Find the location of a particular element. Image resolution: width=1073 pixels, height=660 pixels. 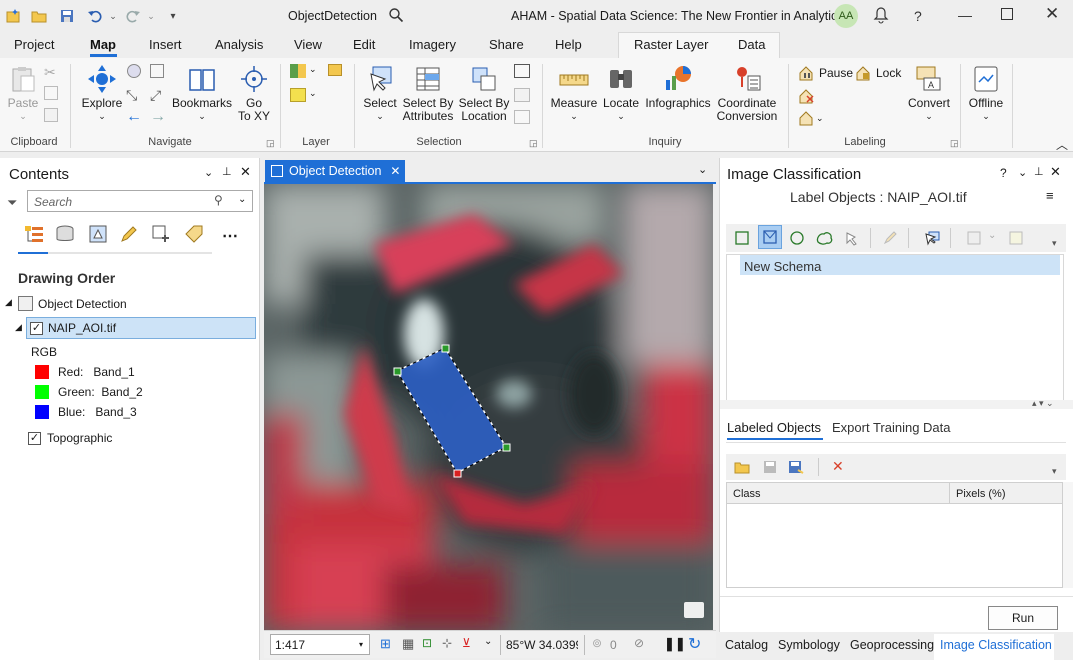

select-by-attributes-button: Select By Attributes is located at coordinates (428, 93).